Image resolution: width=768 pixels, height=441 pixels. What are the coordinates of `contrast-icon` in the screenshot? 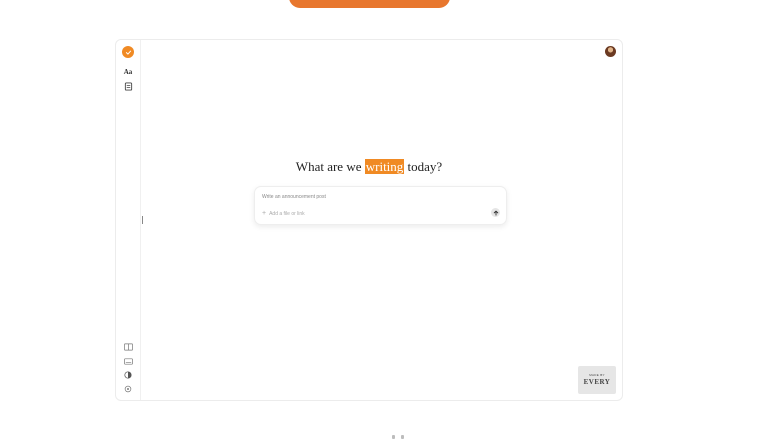 It's located at (128, 375).